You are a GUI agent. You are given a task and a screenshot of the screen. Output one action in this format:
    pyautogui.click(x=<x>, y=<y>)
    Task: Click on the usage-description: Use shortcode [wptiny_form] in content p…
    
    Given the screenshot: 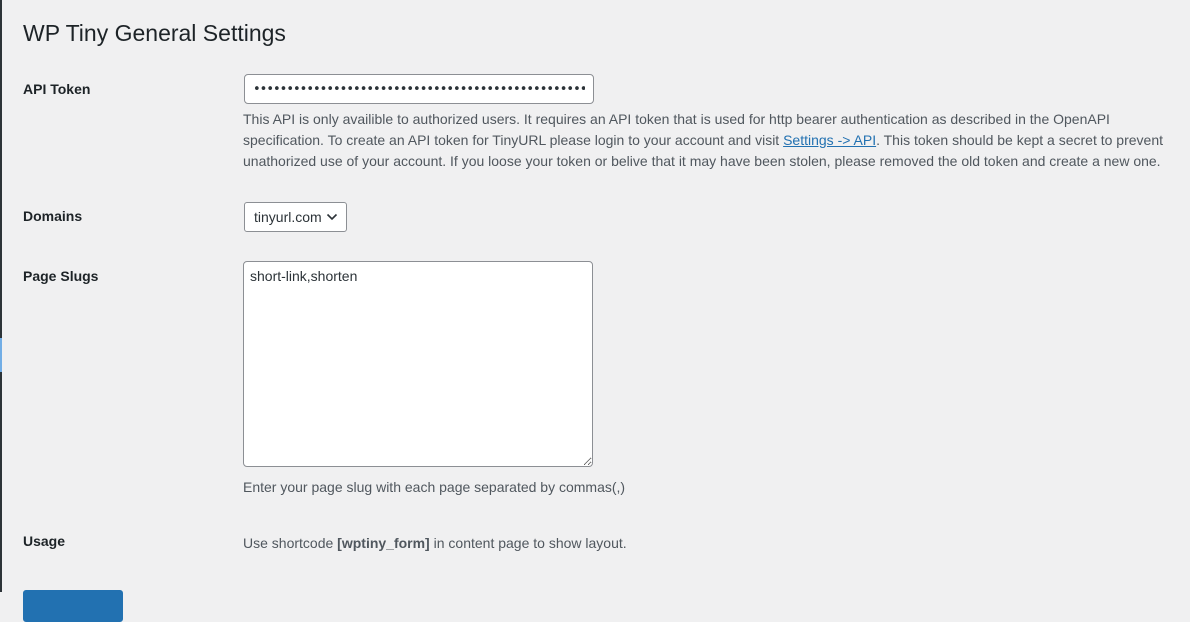 What is the action you would take?
    pyautogui.click(x=708, y=543)
    